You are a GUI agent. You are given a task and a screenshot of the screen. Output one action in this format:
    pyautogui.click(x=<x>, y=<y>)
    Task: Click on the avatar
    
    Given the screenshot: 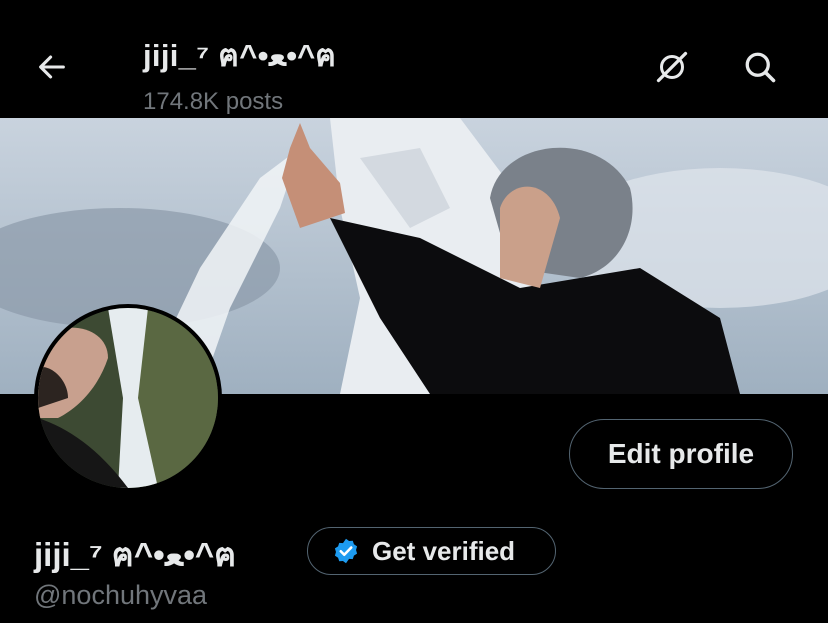 What is the action you would take?
    pyautogui.click(x=128, y=398)
    